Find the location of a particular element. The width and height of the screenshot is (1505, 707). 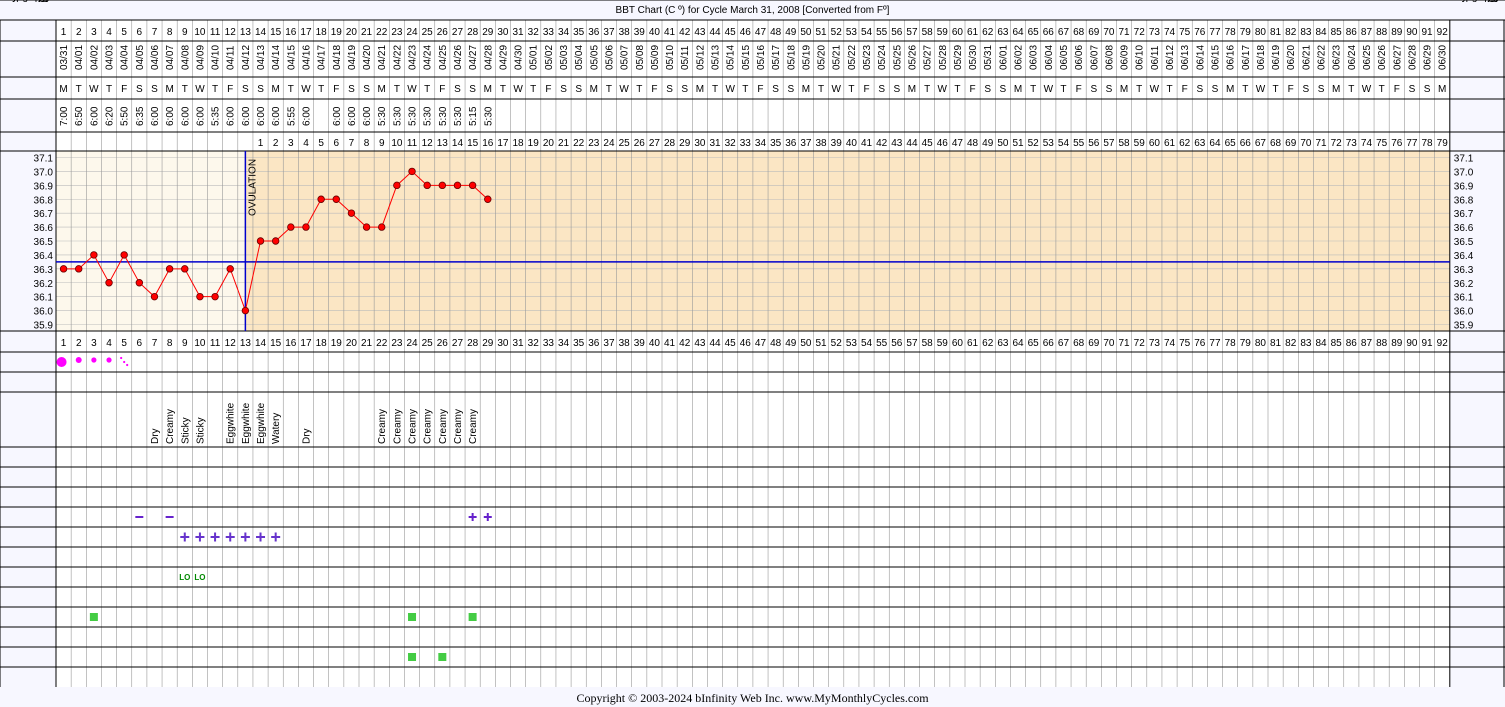

y-tick-label-right: 37.0 is located at coordinates (1464, 172).